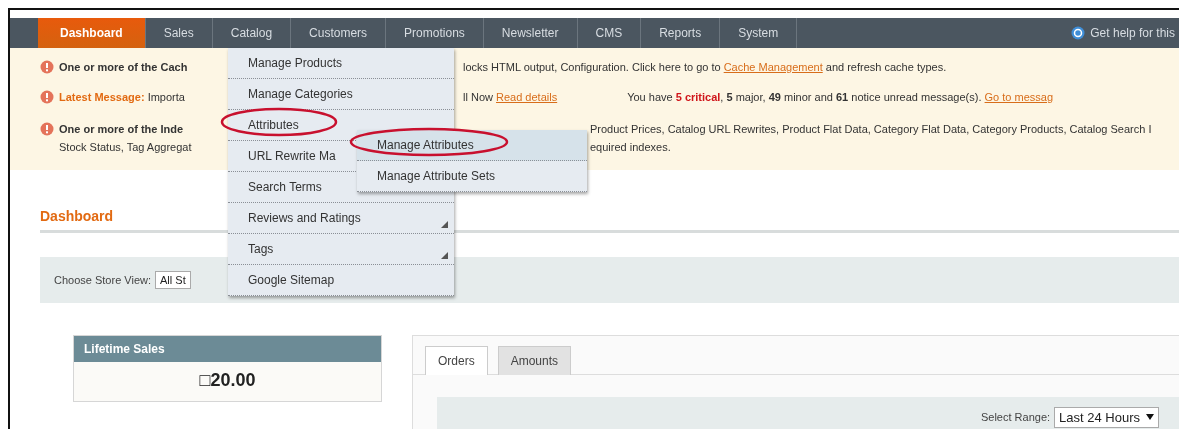 The width and height of the screenshot is (1179, 429). I want to click on message-text: Latest Message: Importa, so click(122, 97).